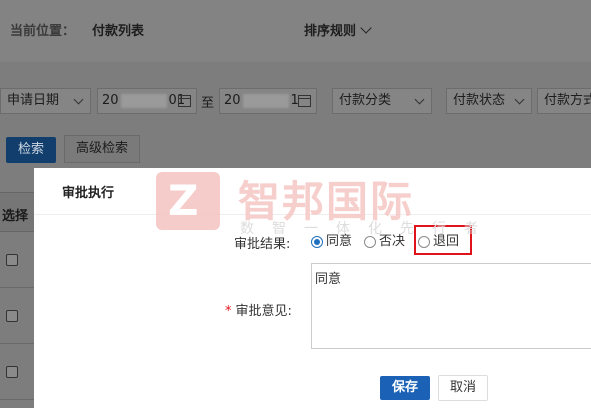  Describe the element at coordinates (43, 31) in the screenshot. I see `breadcrumb-label: 当前位置：` at that location.